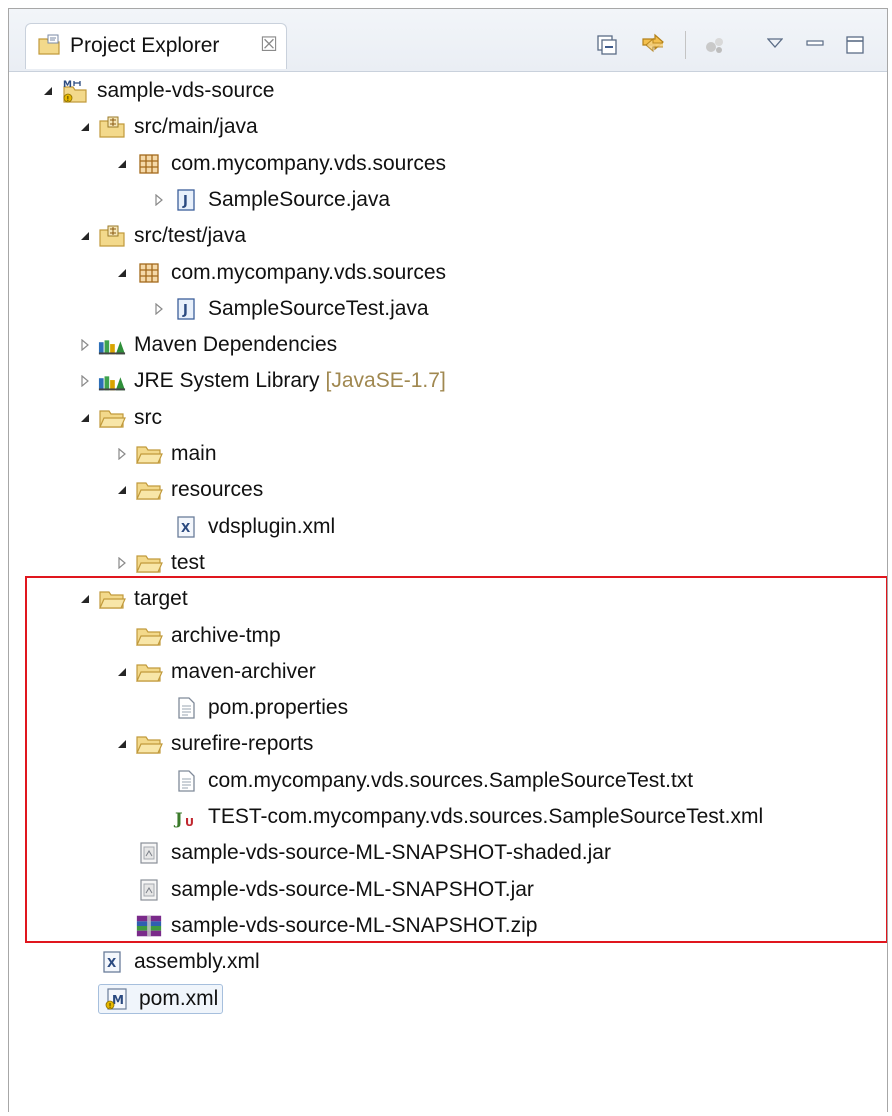 Image resolution: width=892 pixels, height=1116 pixels. I want to click on tree-item-content: J SampleSourceTest.java, so click(300, 309).